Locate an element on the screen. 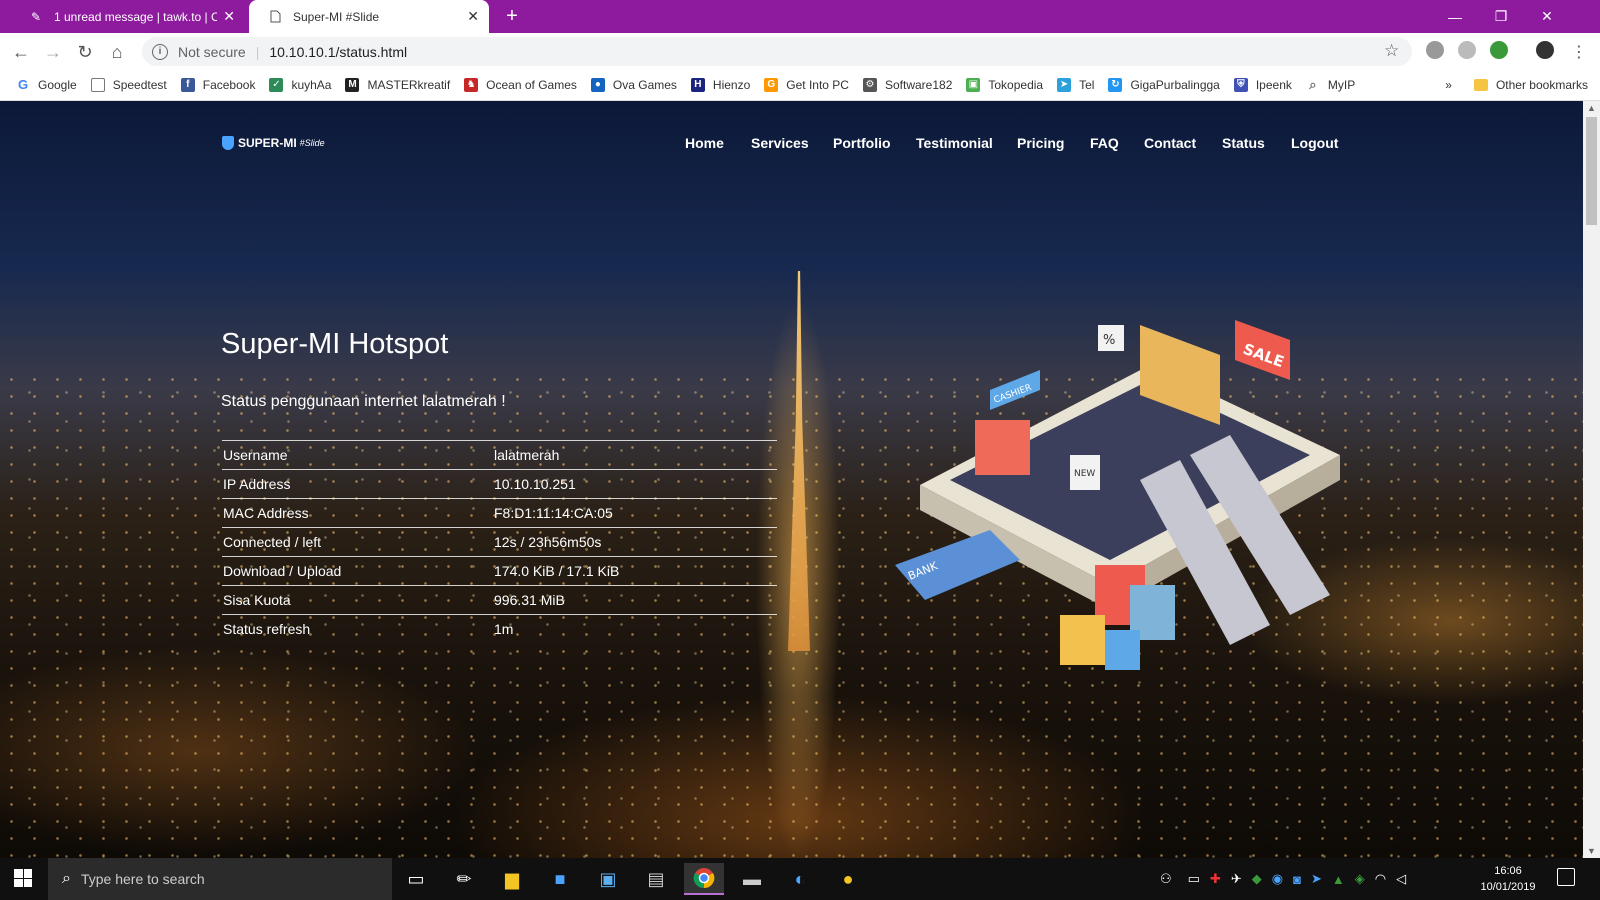  close-window-icon: ✕ is located at coordinates (1547, 16).